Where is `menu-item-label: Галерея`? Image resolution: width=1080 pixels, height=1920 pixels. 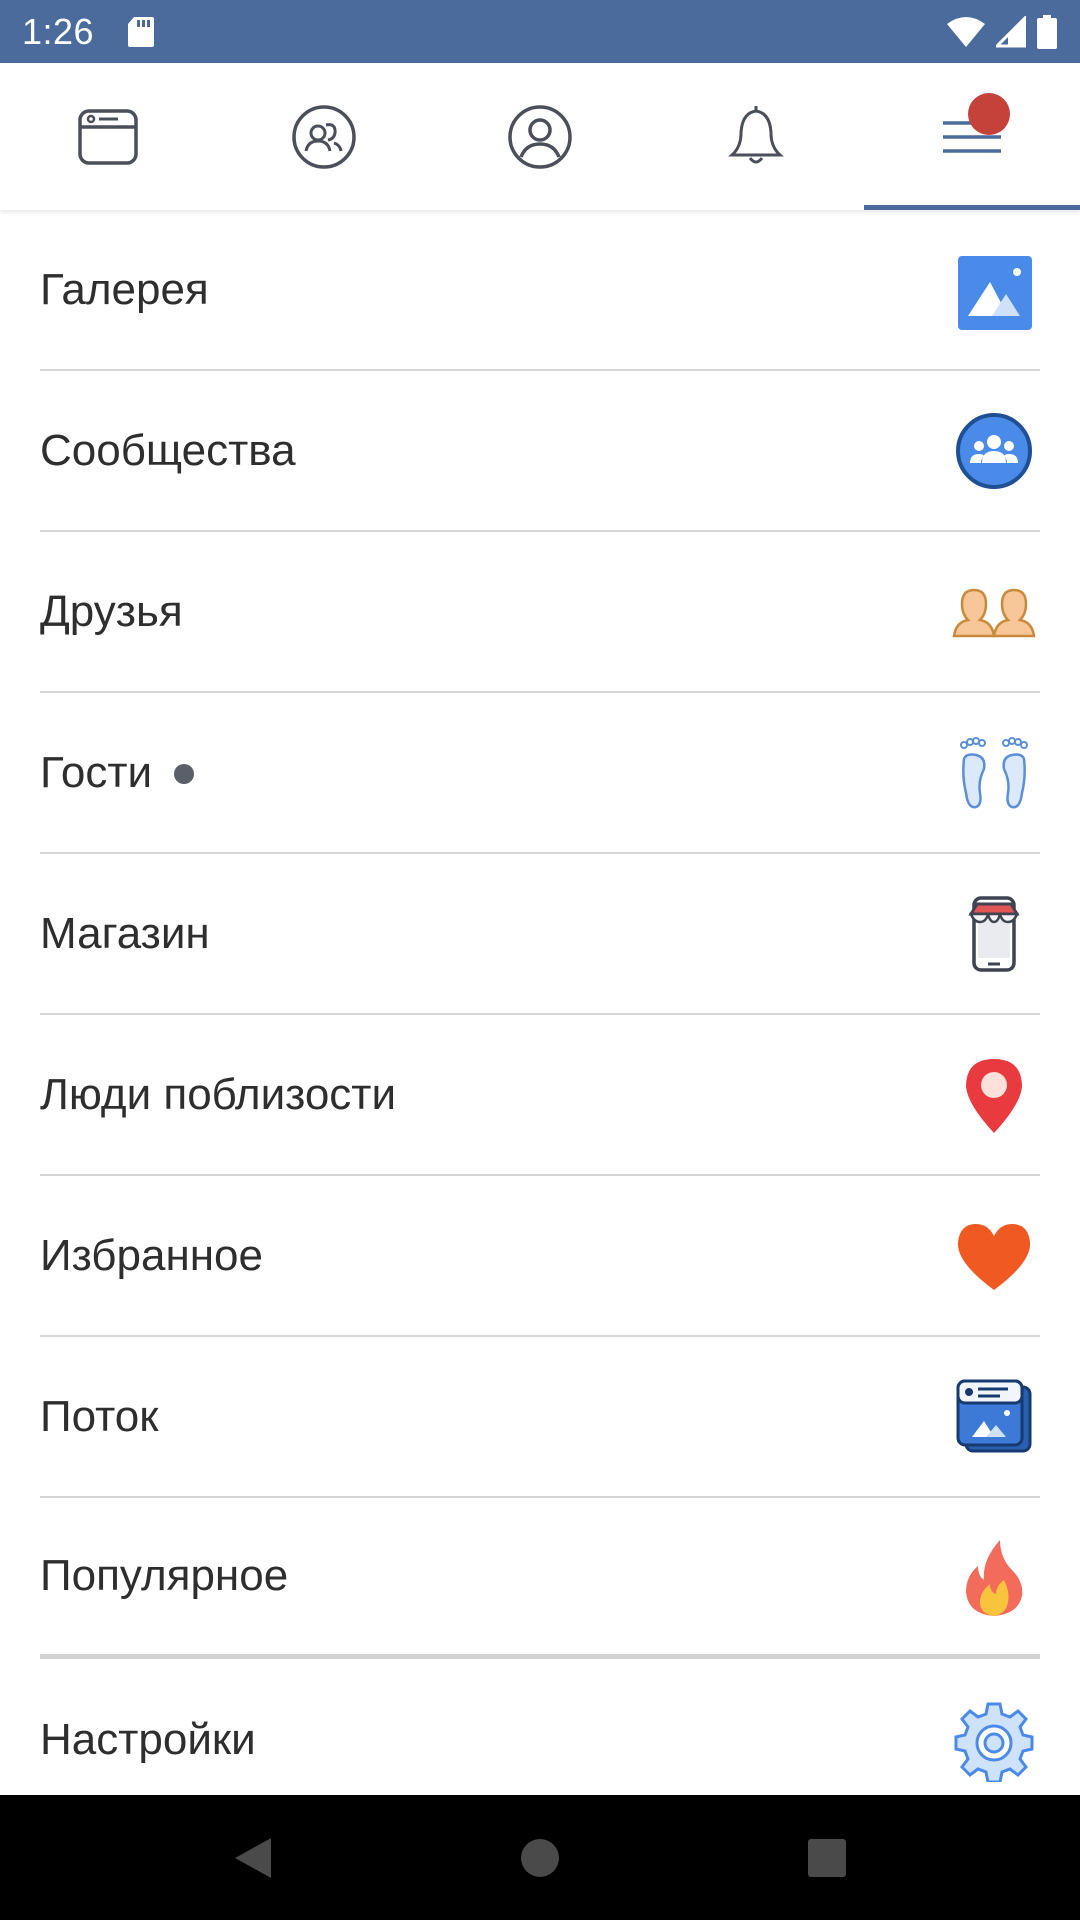
menu-item-label: Галерея is located at coordinates (124, 289).